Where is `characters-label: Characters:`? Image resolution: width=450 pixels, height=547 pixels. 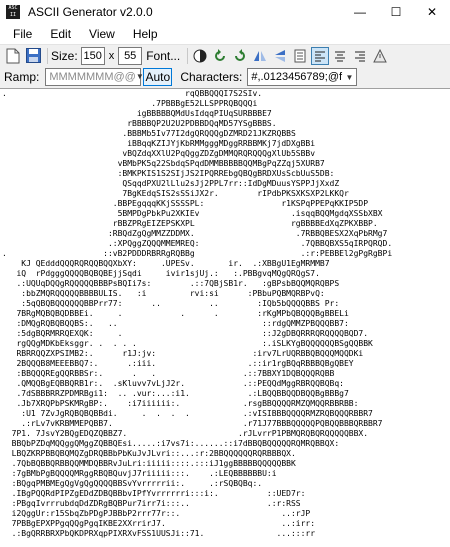 characters-label: Characters: is located at coordinates (211, 77).